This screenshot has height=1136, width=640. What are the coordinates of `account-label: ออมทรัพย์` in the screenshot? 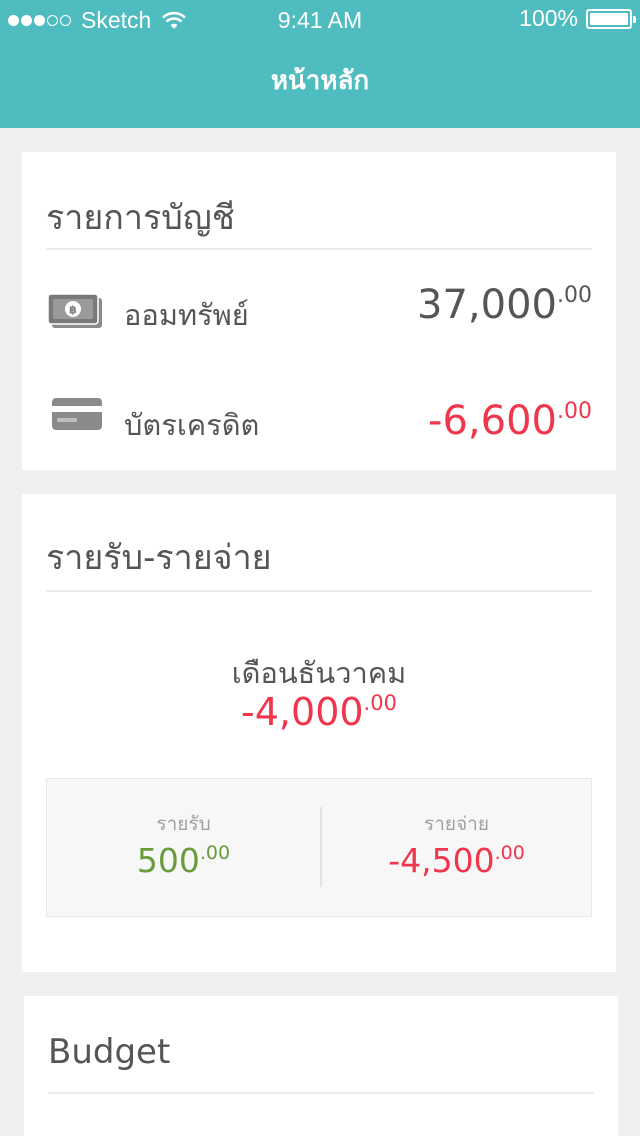 It's located at (186, 315).